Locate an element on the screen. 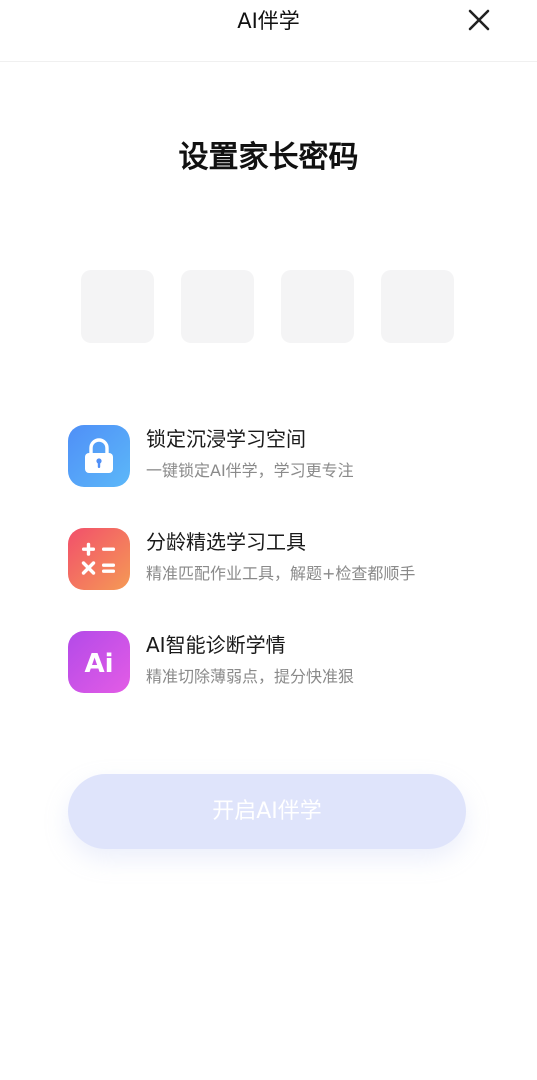  close-button is located at coordinates (479, 20).